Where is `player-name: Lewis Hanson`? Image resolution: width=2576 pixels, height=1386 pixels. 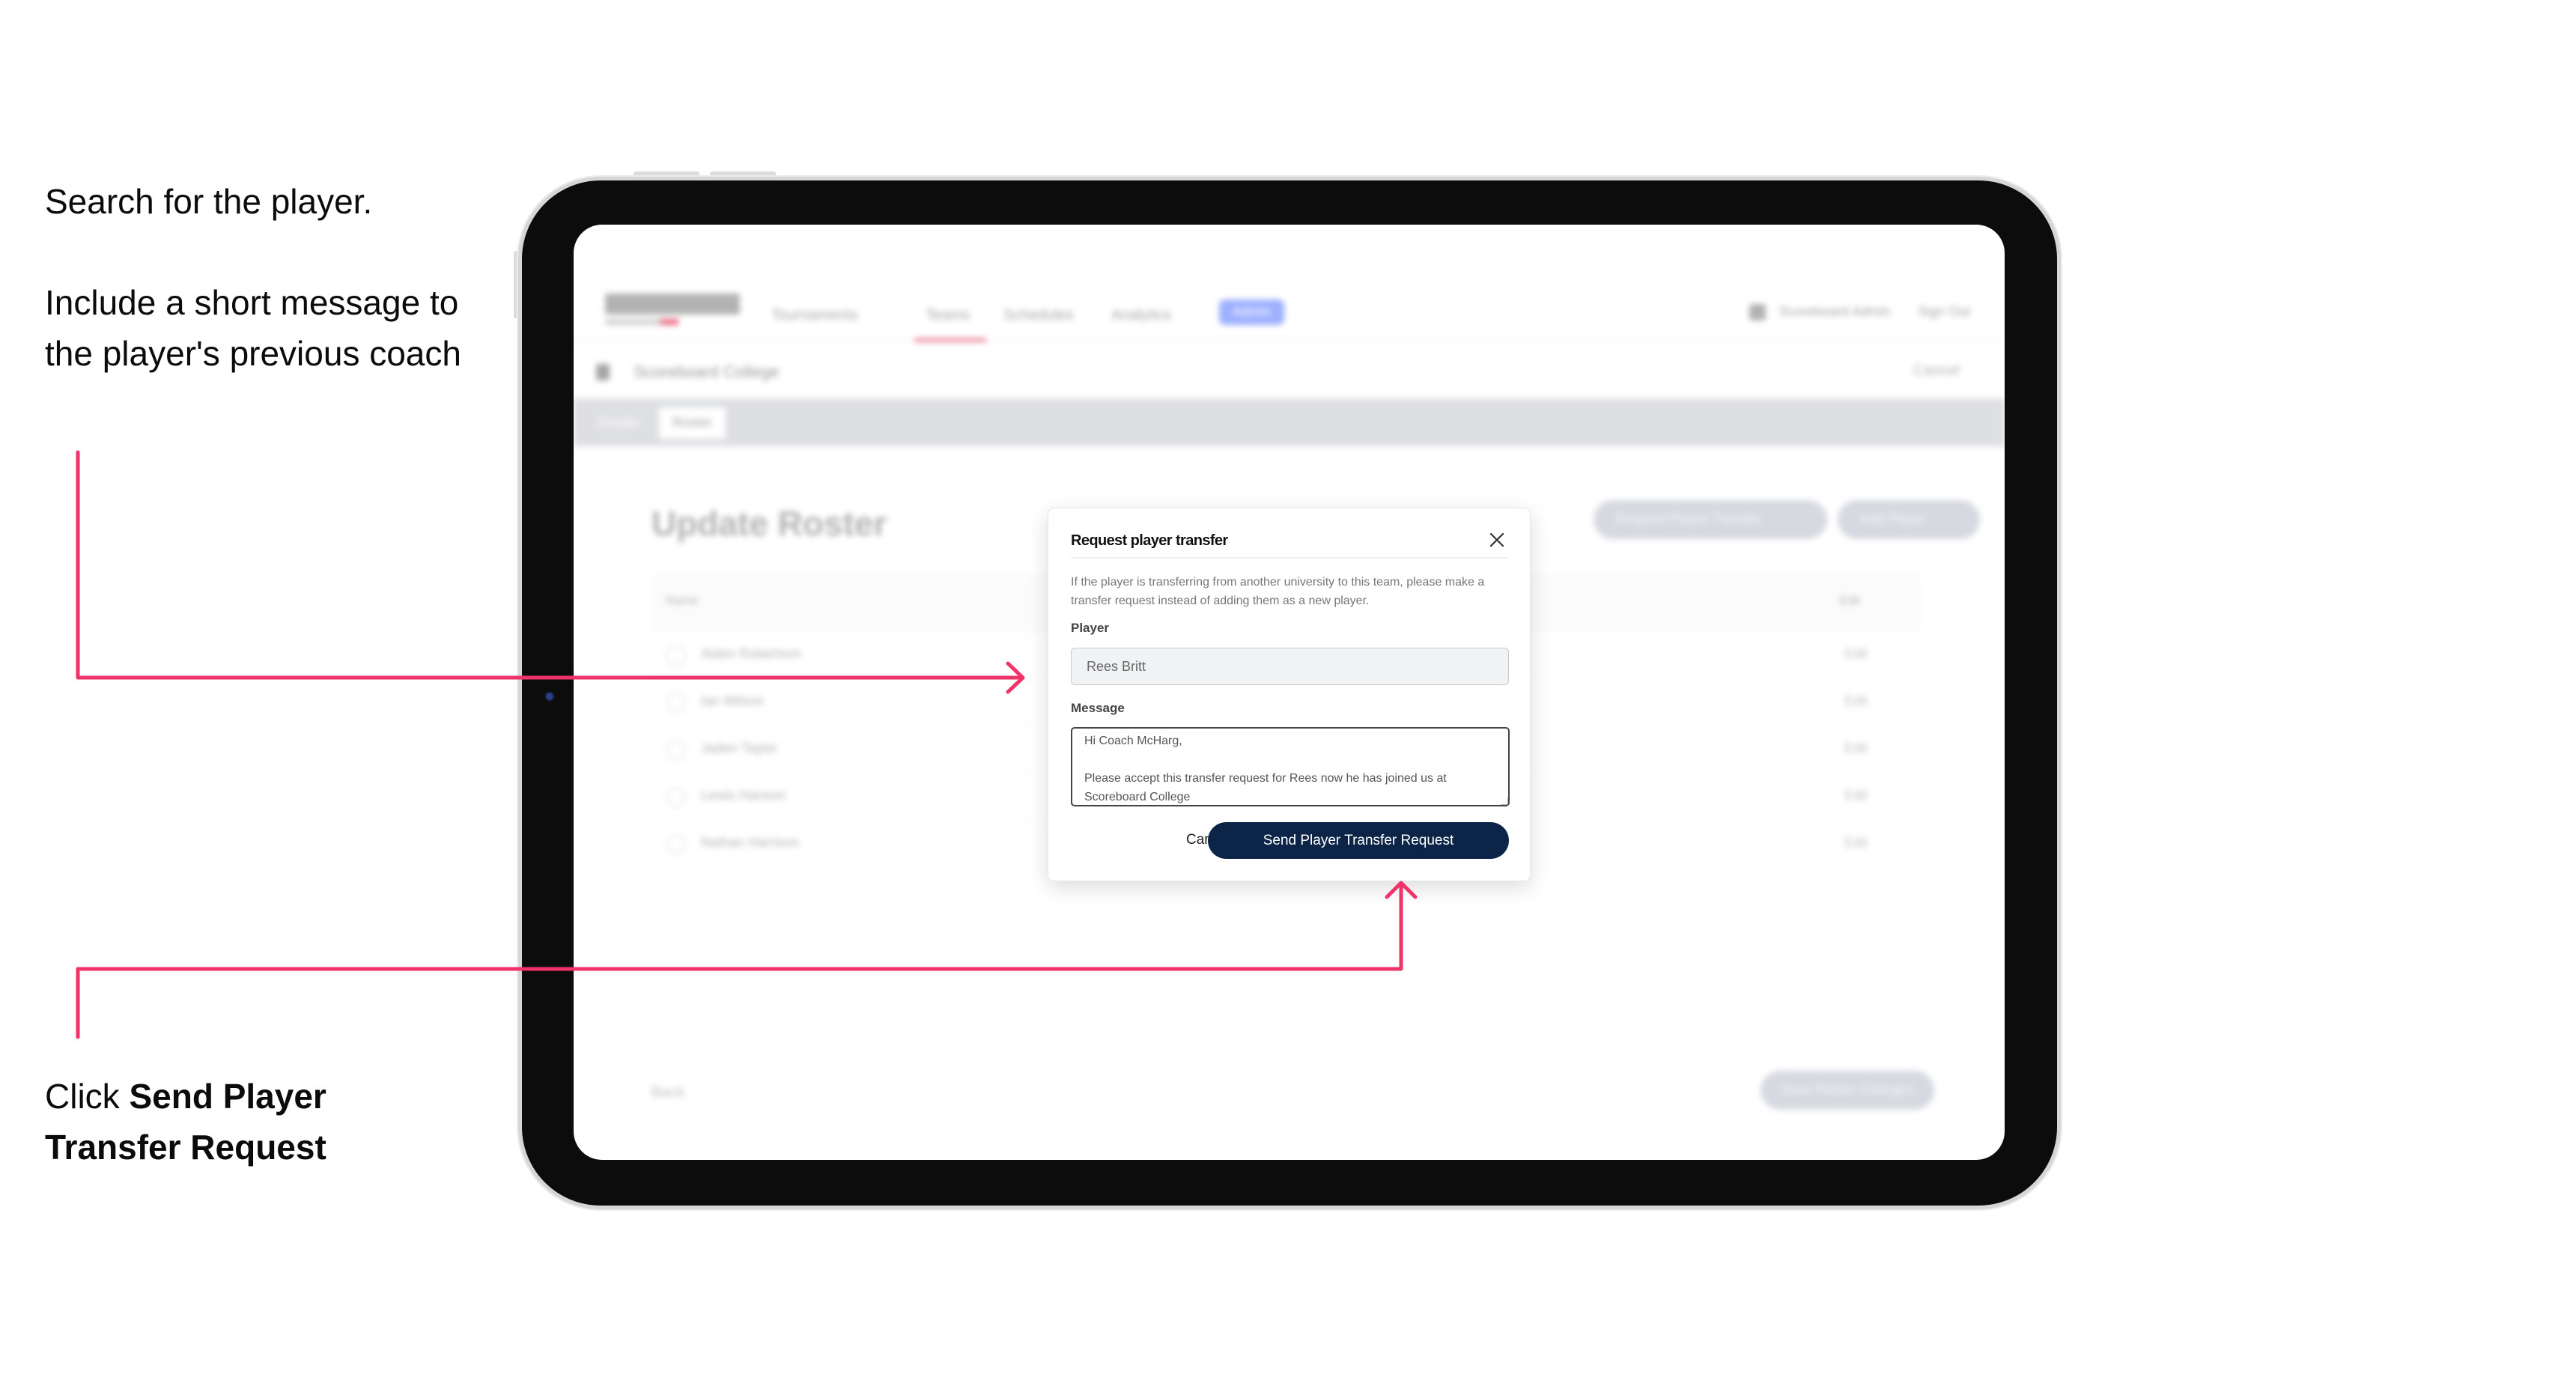
player-name: Lewis Hanson is located at coordinates (743, 795).